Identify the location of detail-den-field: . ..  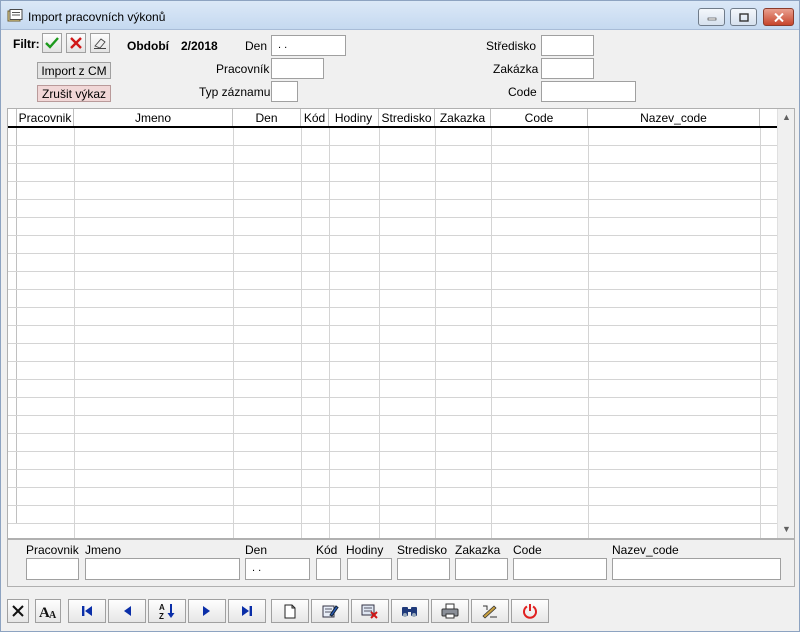
(277, 569).